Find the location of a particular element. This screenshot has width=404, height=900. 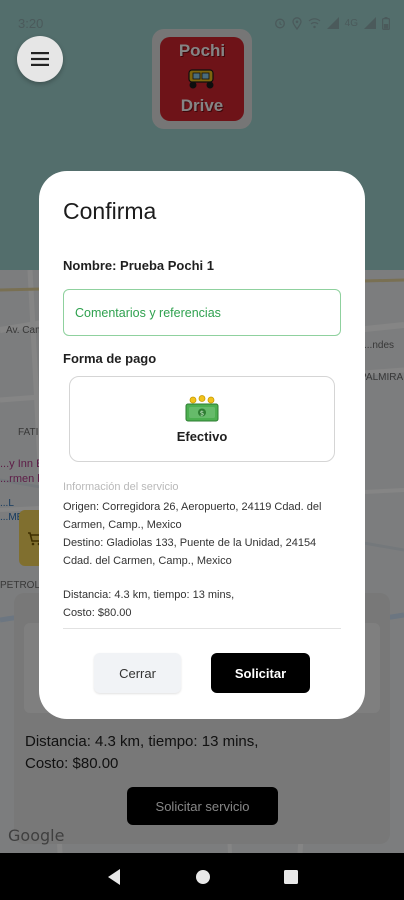

wifi-calling-icon is located at coordinates (314, 23).